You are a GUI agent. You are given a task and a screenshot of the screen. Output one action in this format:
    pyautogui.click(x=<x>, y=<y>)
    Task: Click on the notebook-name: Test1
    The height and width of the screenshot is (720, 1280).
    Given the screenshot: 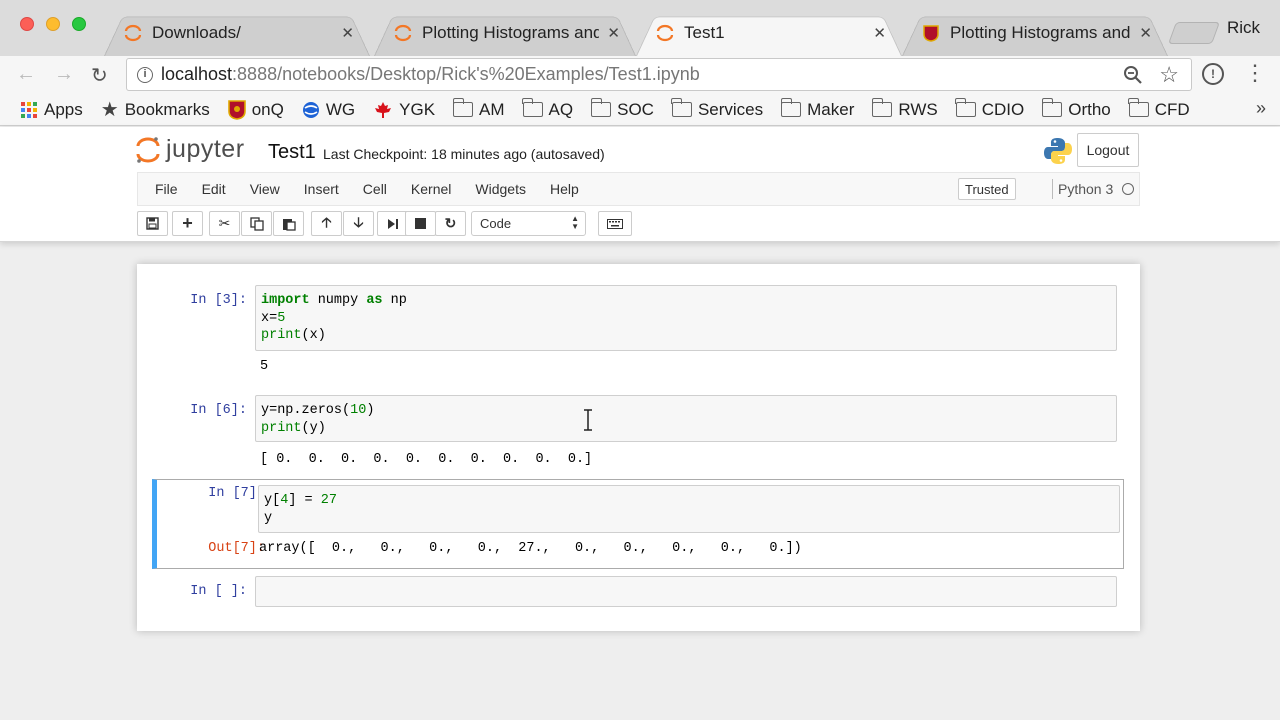 What is the action you would take?
    pyautogui.click(x=292, y=152)
    